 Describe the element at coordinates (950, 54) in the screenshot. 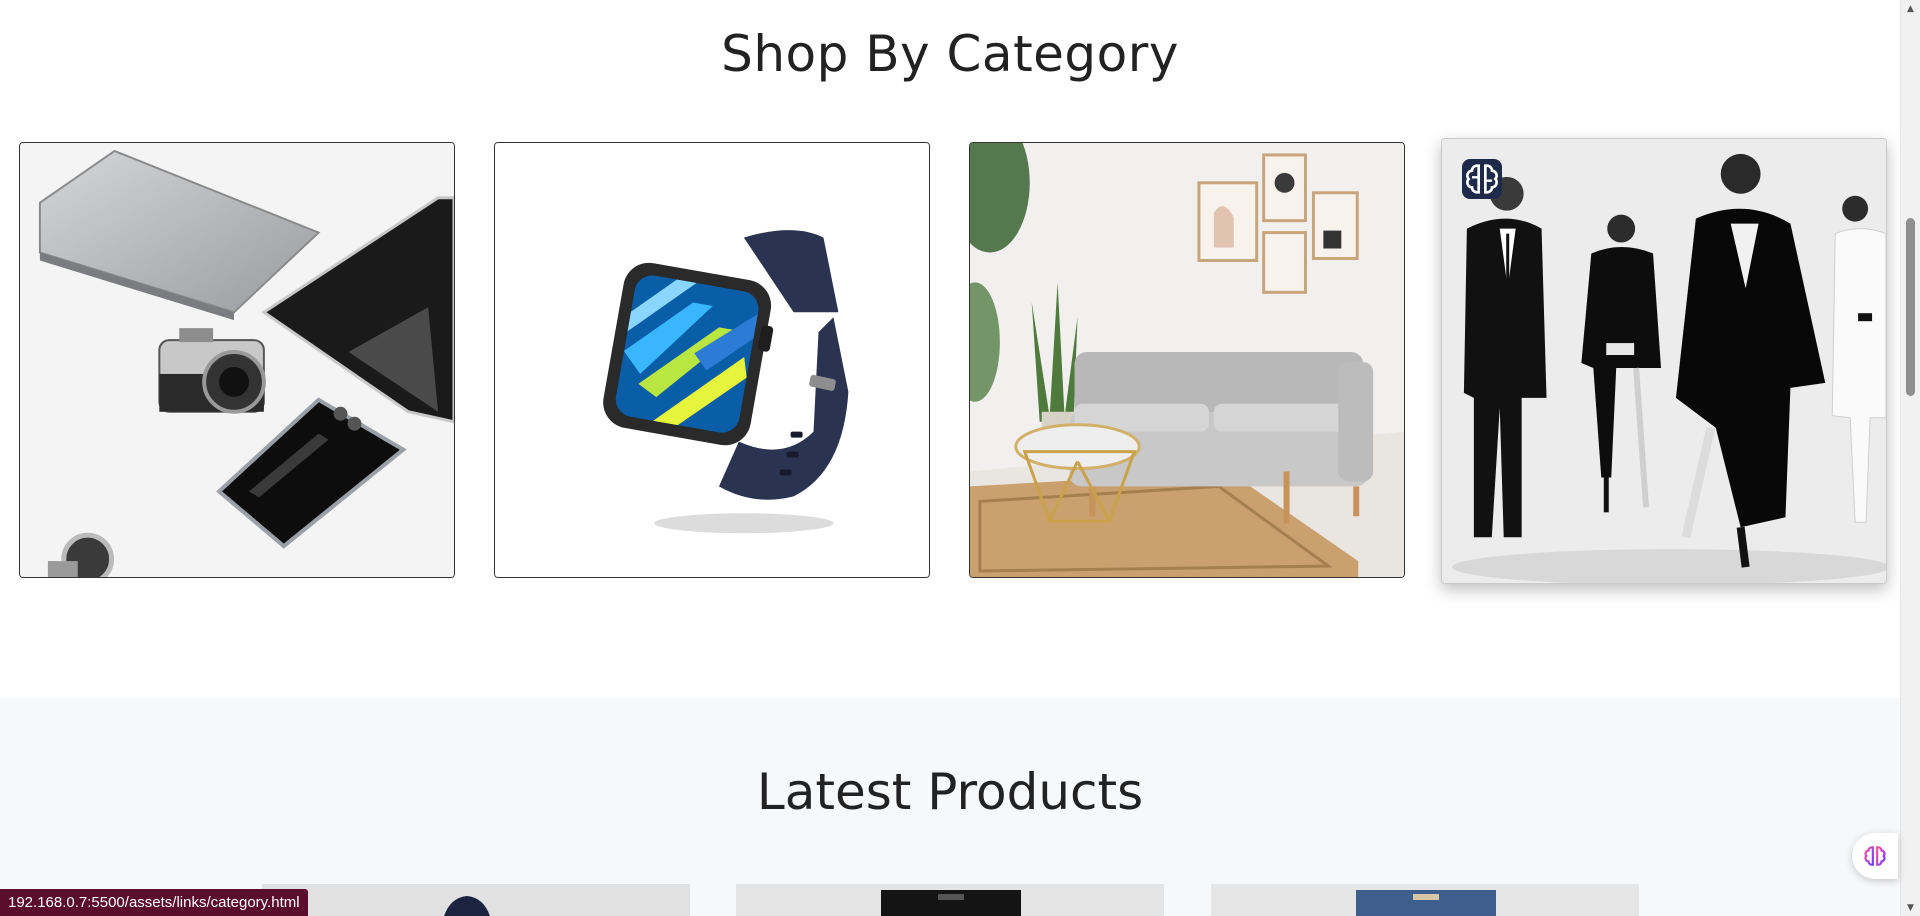

I see `section-title-category: Shop By Category` at that location.